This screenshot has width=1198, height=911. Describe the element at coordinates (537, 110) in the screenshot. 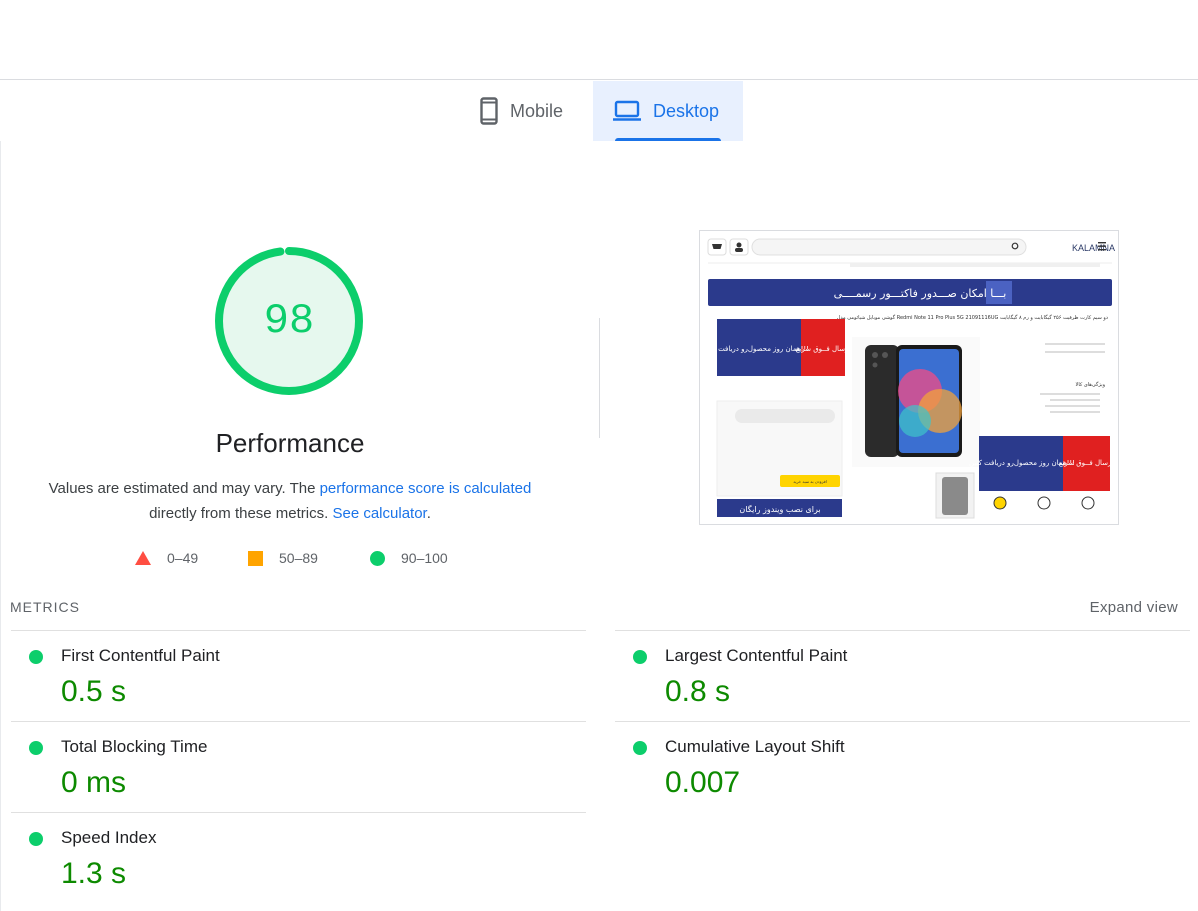

I see `tab-mobile-label: Mobile` at that location.